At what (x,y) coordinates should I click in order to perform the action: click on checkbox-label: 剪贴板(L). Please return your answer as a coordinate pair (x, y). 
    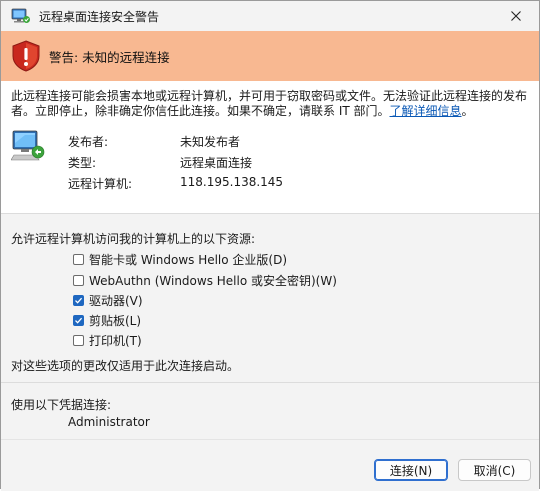
    Looking at the image, I should click on (115, 320).